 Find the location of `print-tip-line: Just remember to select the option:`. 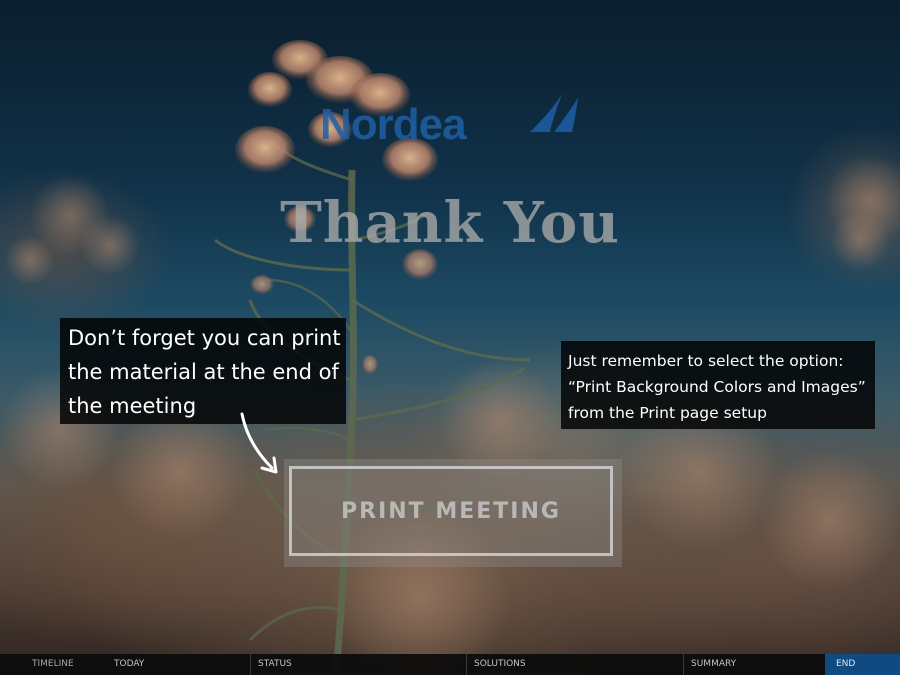

print-tip-line: Just remember to select the option: is located at coordinates (706, 361).